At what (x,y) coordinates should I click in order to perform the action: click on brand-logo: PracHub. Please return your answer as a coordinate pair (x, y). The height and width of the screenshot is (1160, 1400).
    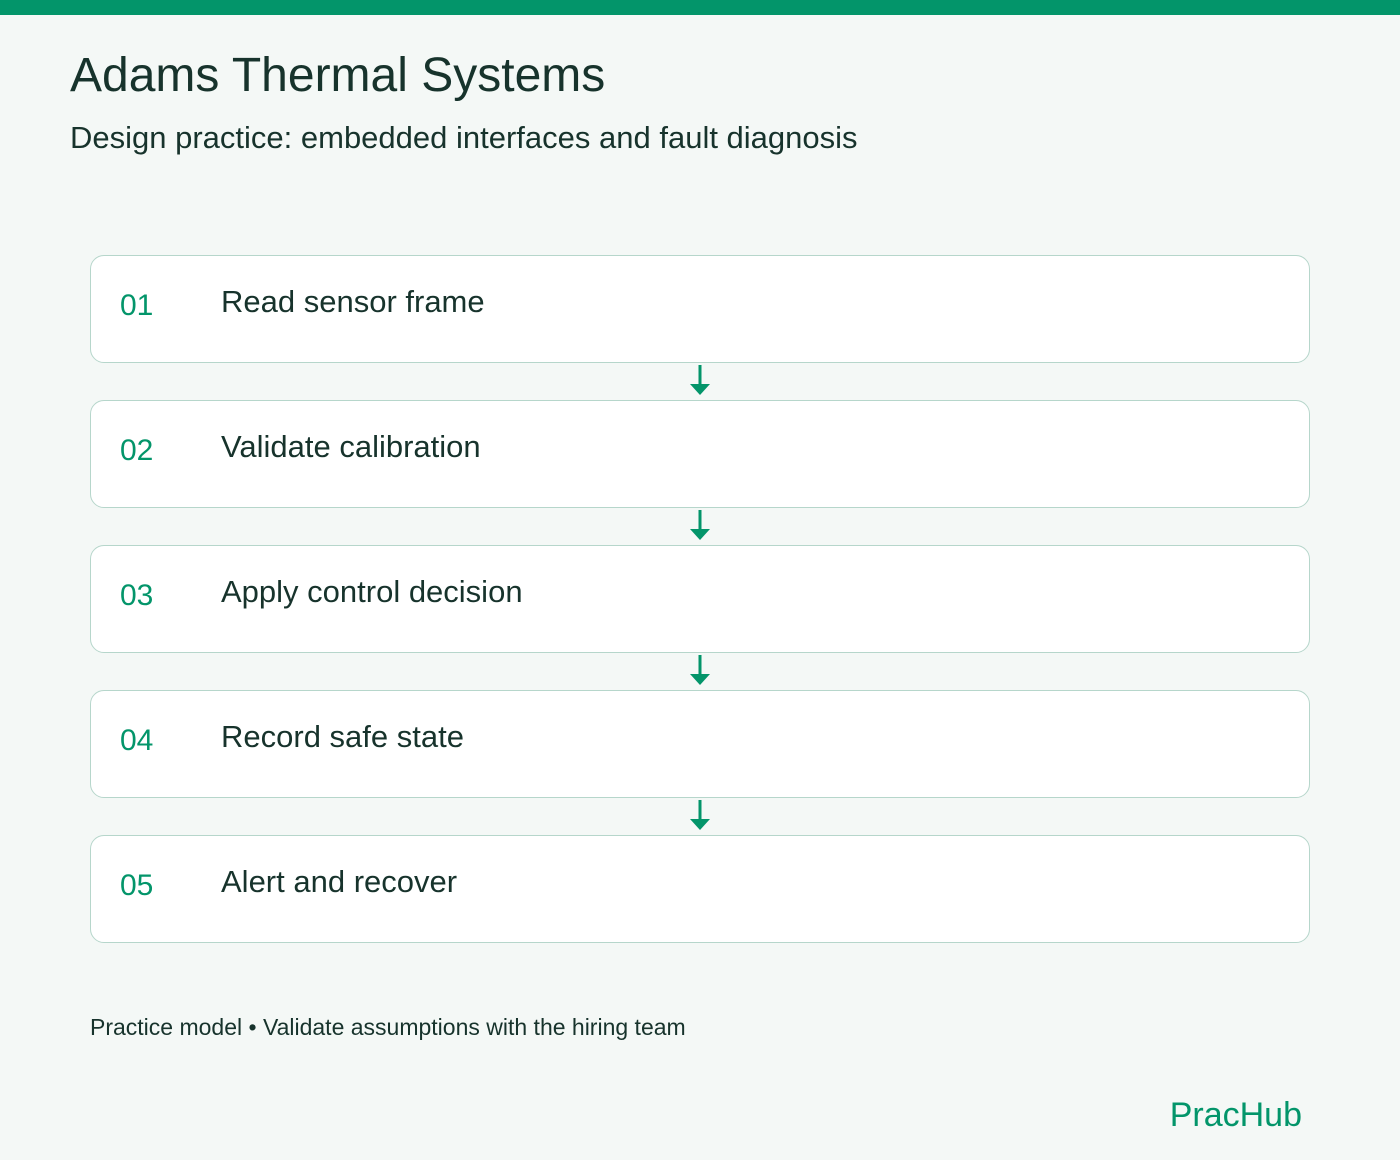
    Looking at the image, I should click on (1235, 1115).